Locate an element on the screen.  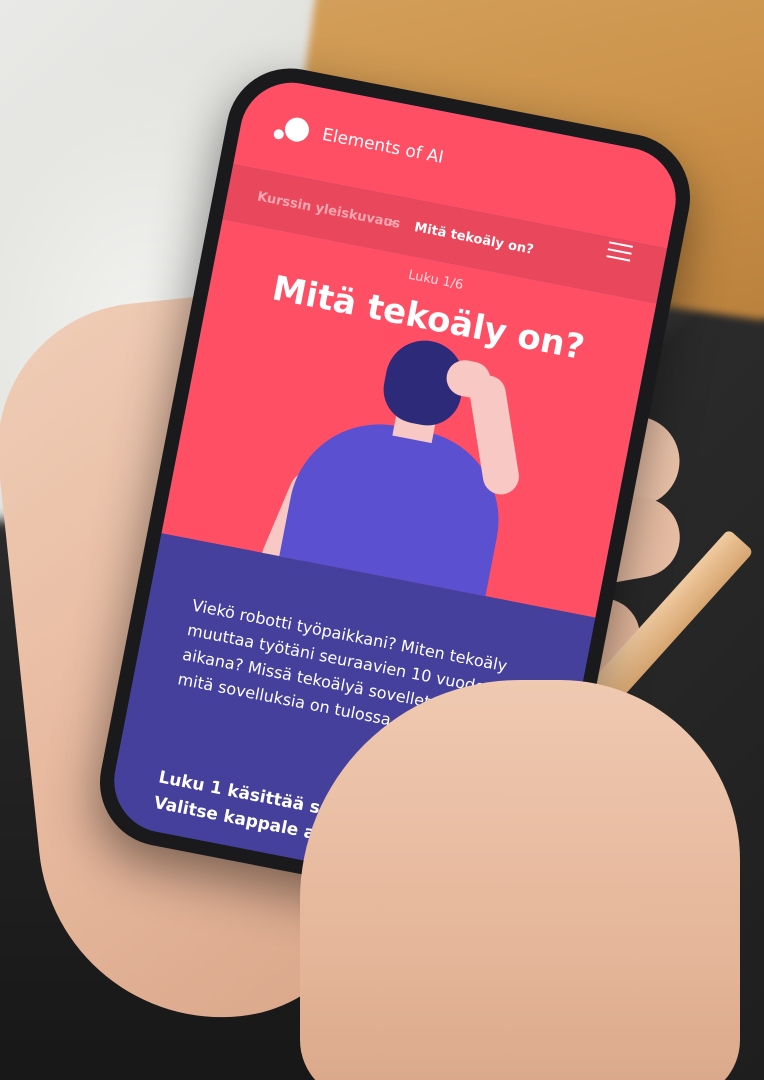
breadcrumb-parent-link: Kurssin yleiskuvaus is located at coordinates (329, 210).